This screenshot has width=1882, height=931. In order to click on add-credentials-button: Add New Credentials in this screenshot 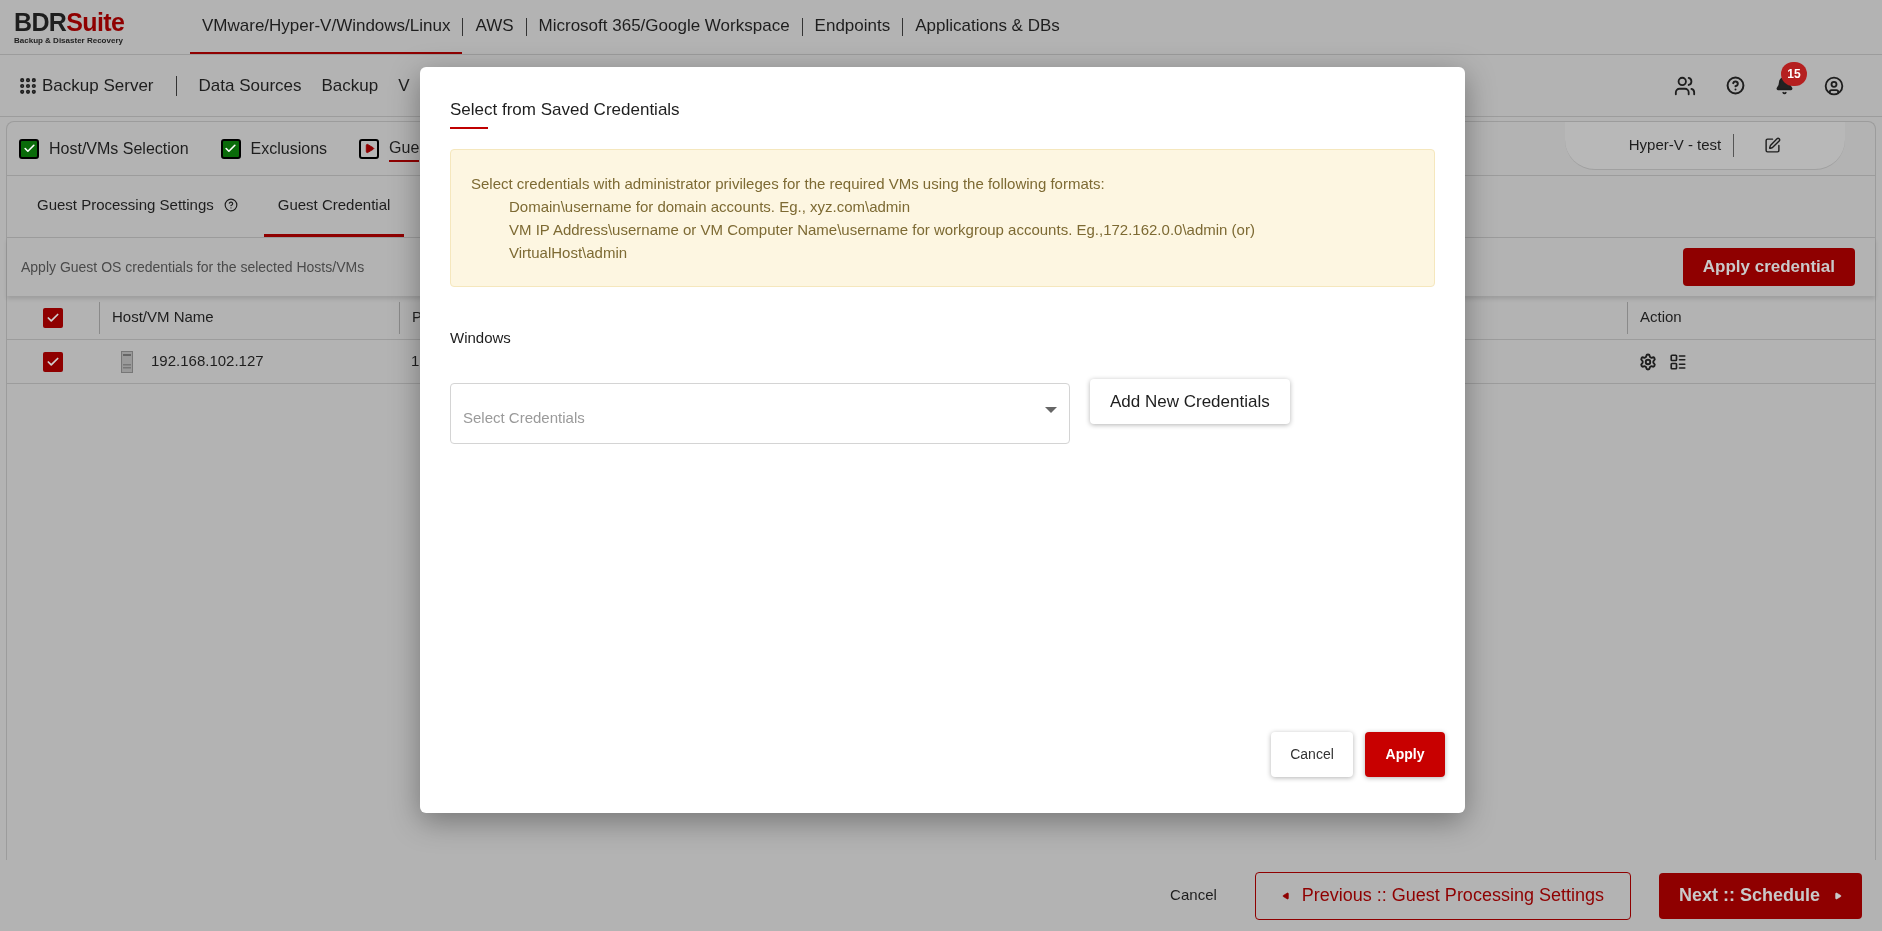, I will do `click(1190, 401)`.